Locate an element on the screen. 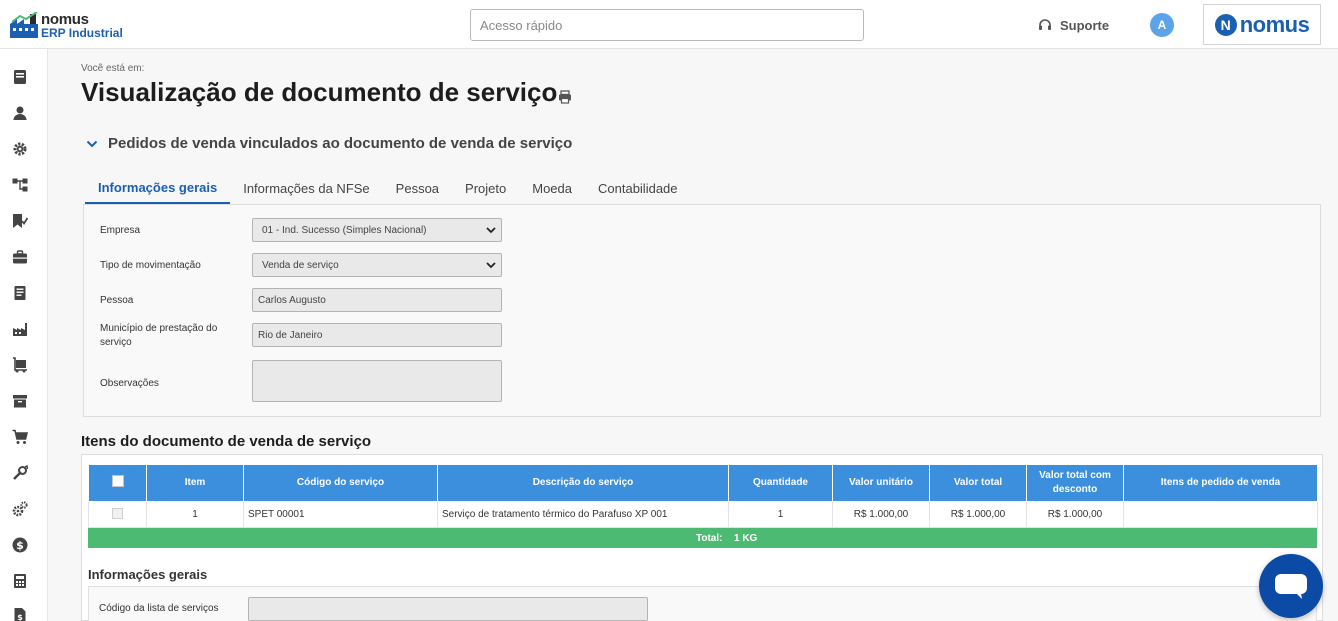 The width and height of the screenshot is (1338, 621). item-cell: 1 is located at coordinates (195, 514).